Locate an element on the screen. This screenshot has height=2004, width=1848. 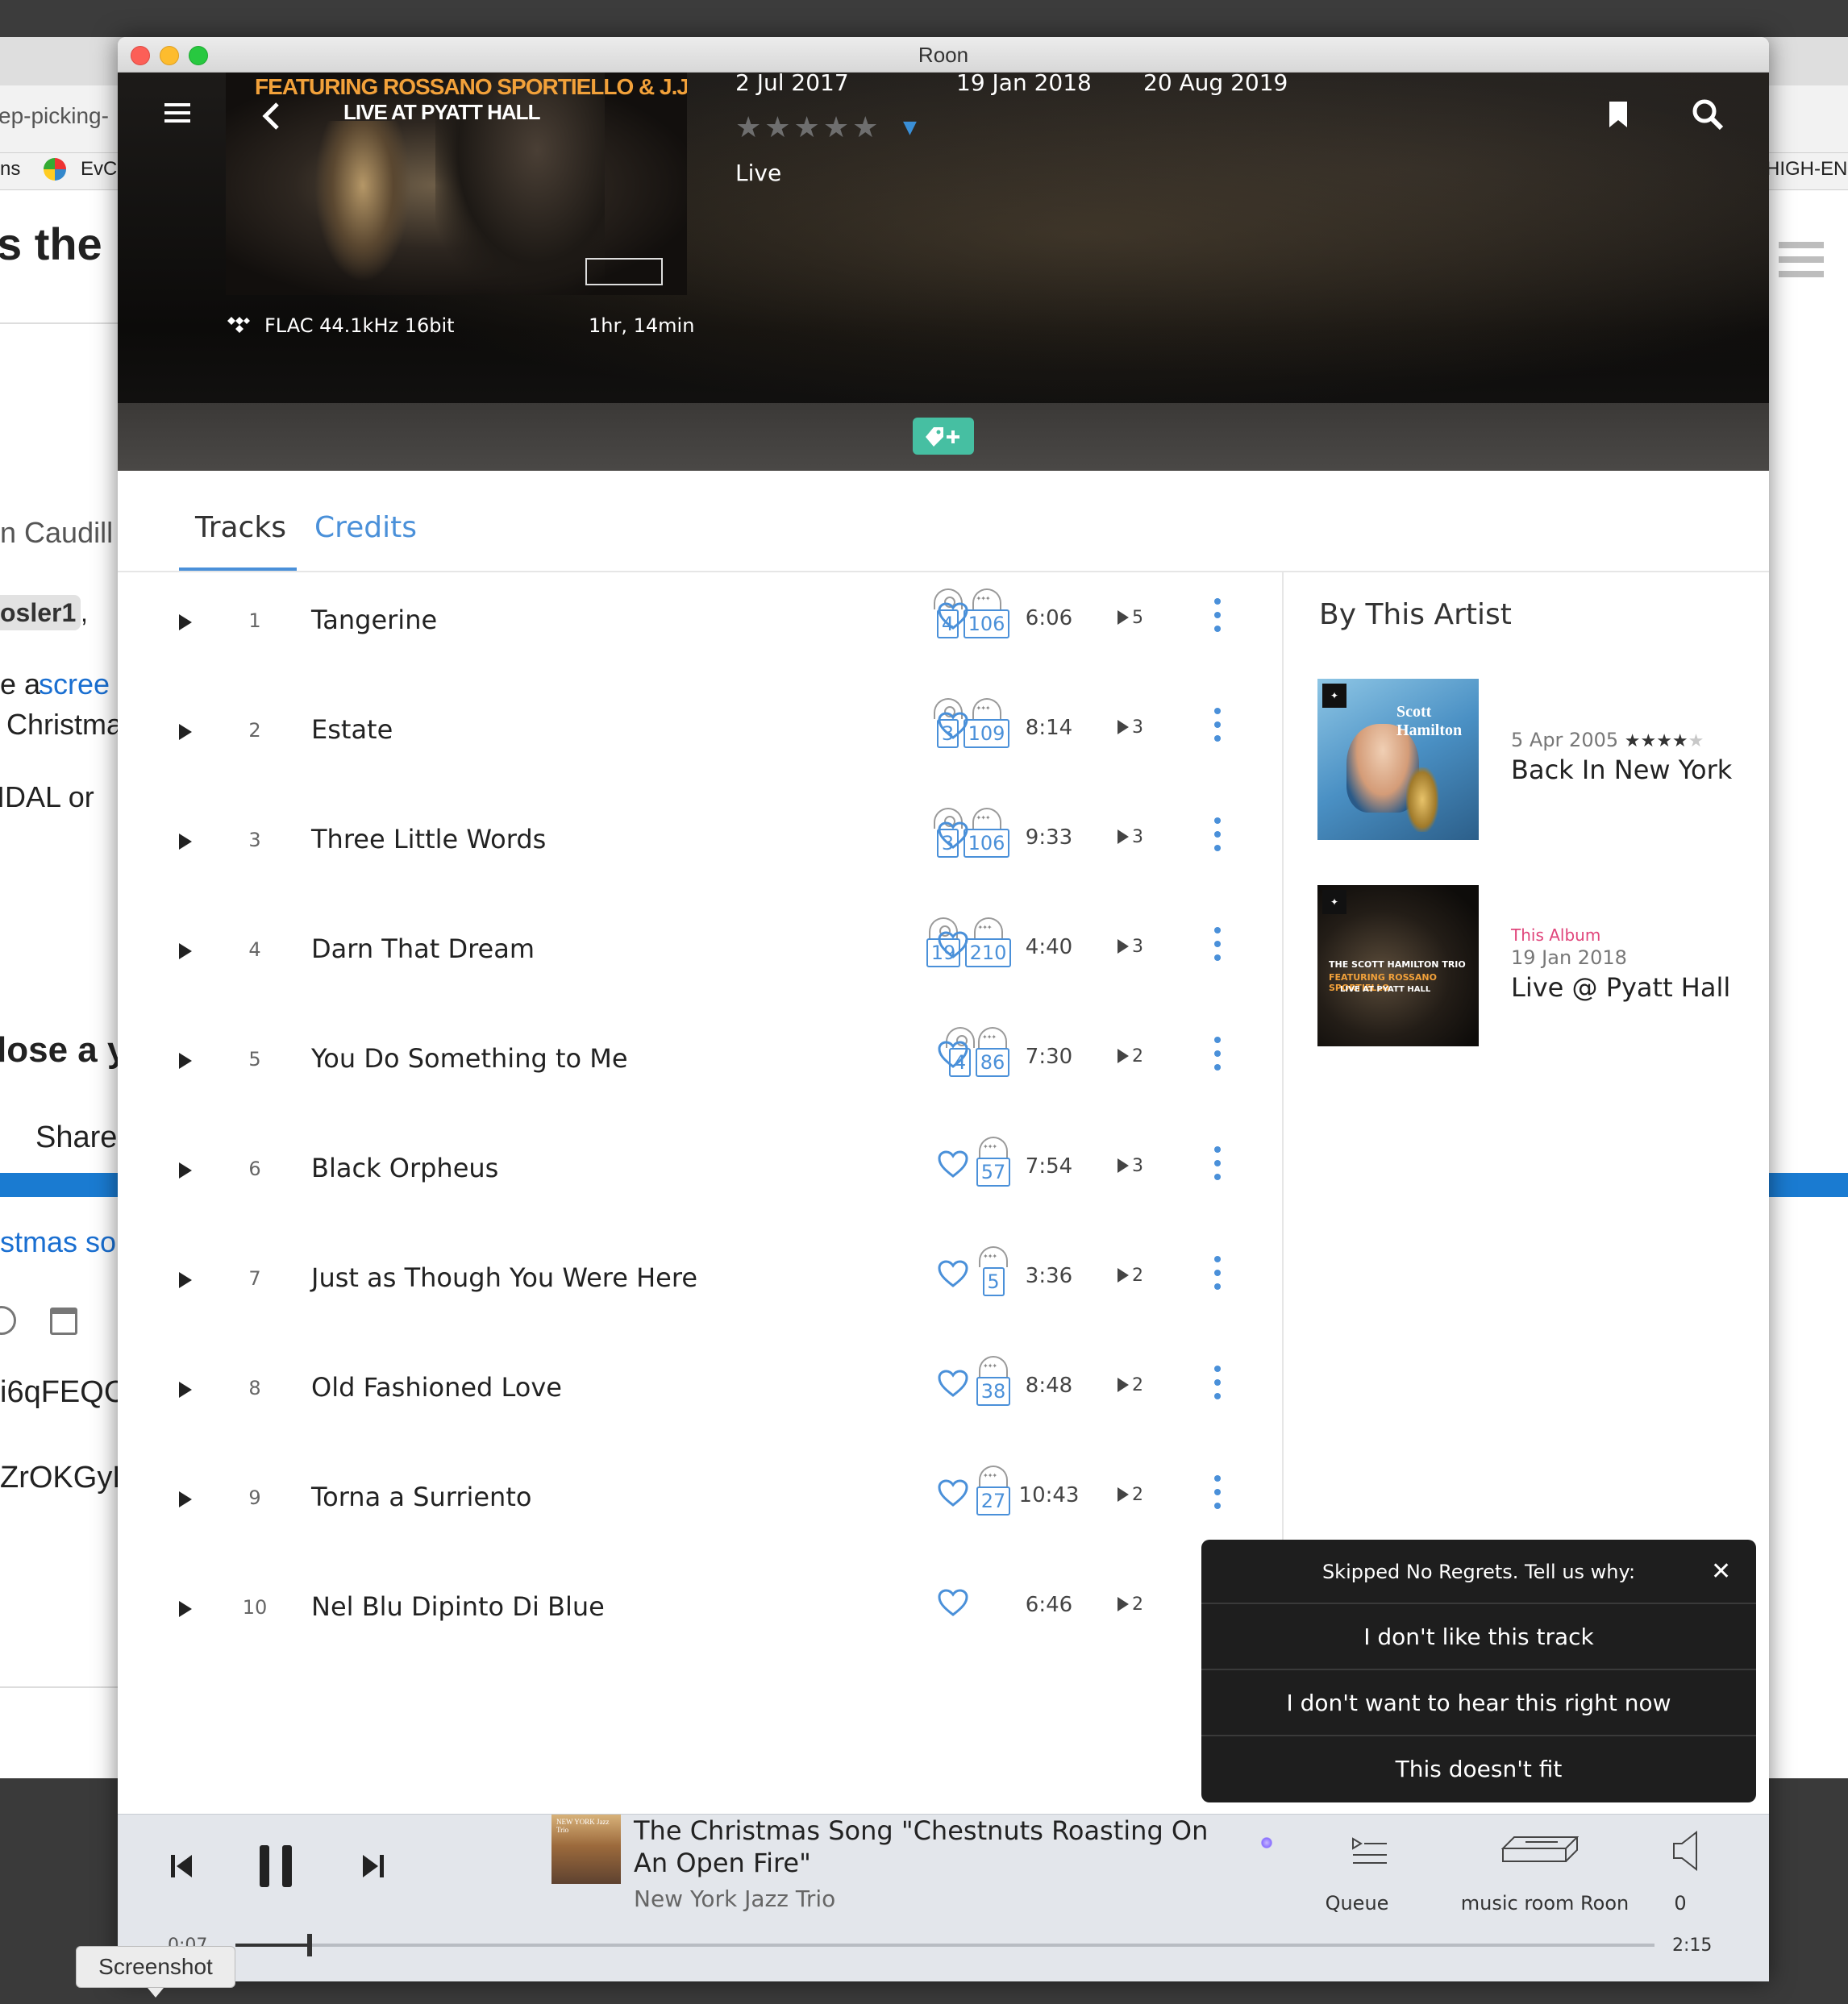
next-track-icon is located at coordinates (372, 1866).